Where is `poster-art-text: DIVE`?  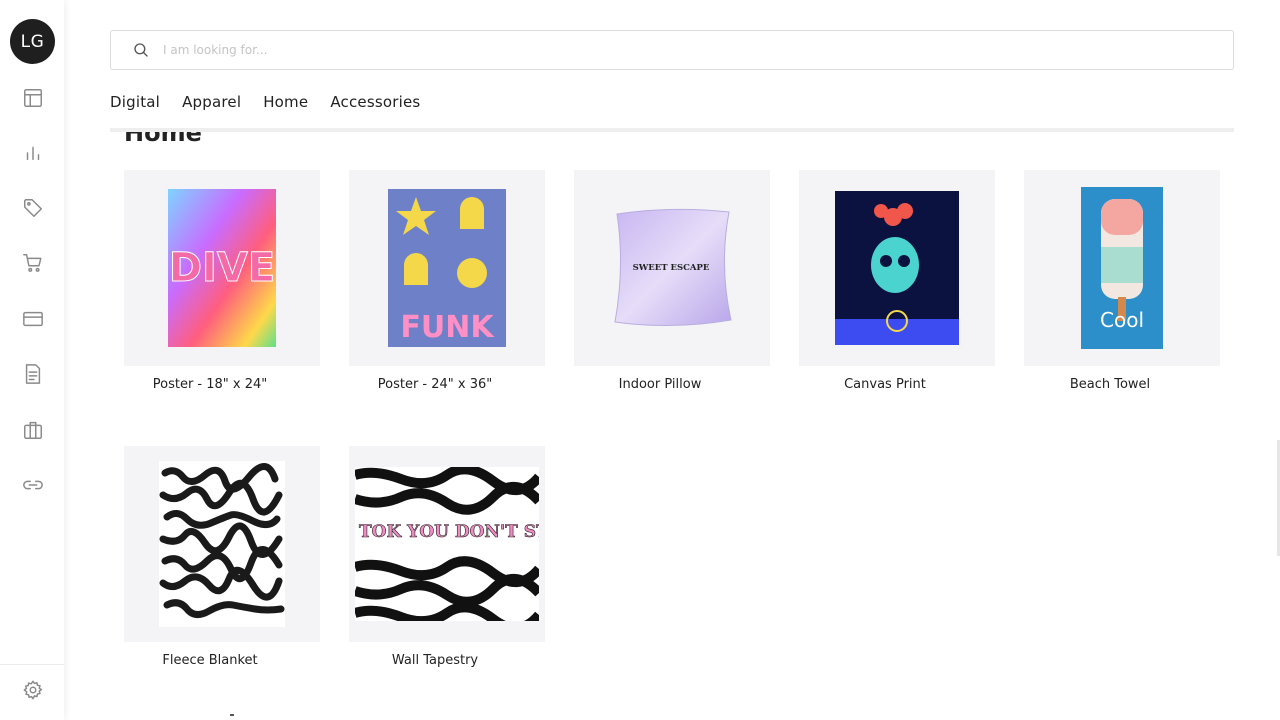
poster-art-text: DIVE is located at coordinates (222, 268).